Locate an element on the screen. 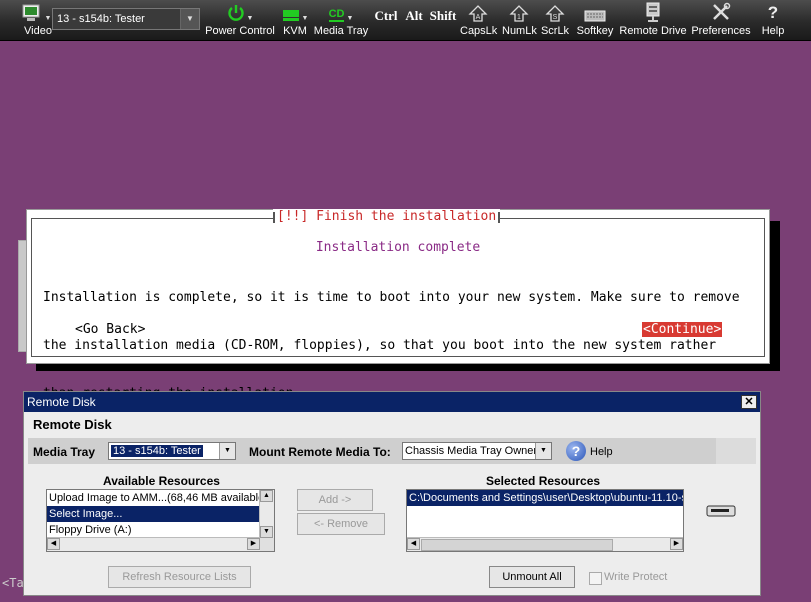 Image resolution: width=811 pixels, height=602 pixels. capslock-button: A CapsLk is located at coordinates (479, 20).